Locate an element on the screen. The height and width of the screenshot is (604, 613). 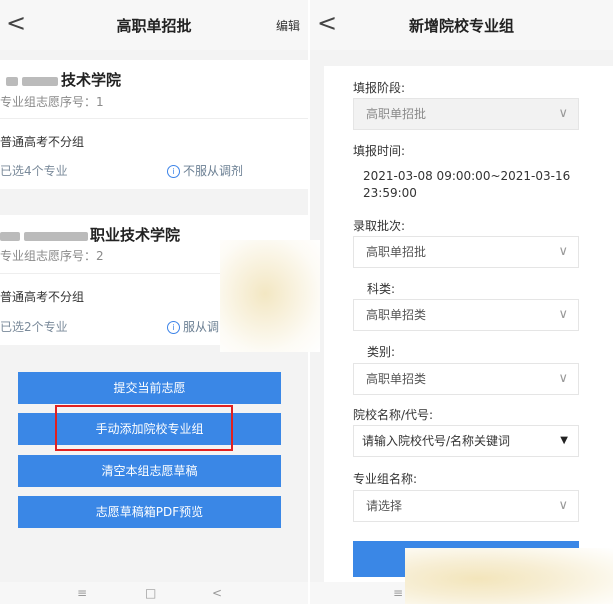
back-icon: < is located at coordinates (217, 593).